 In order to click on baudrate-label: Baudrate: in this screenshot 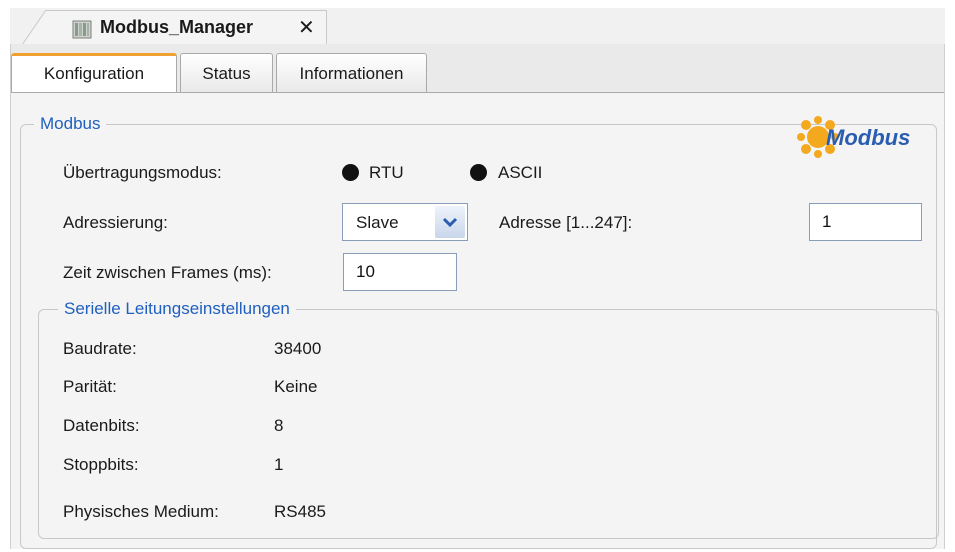, I will do `click(100, 348)`.